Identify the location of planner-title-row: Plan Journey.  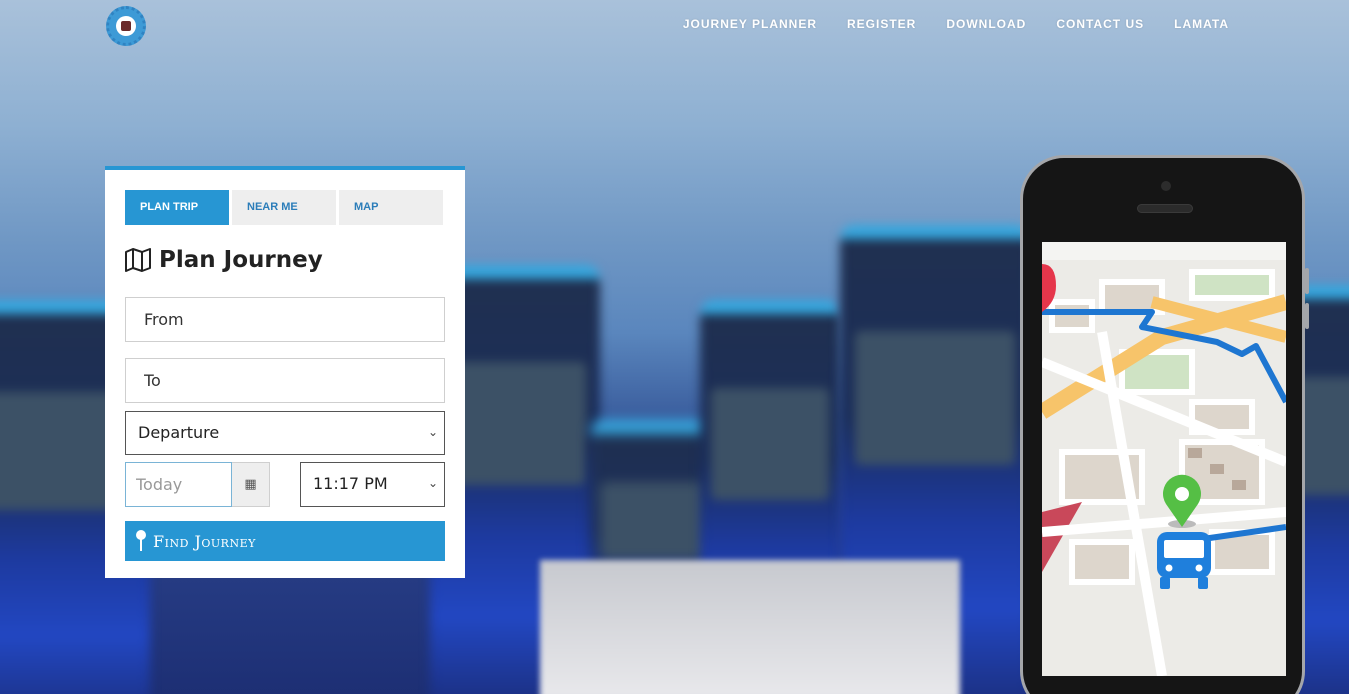
(223, 260).